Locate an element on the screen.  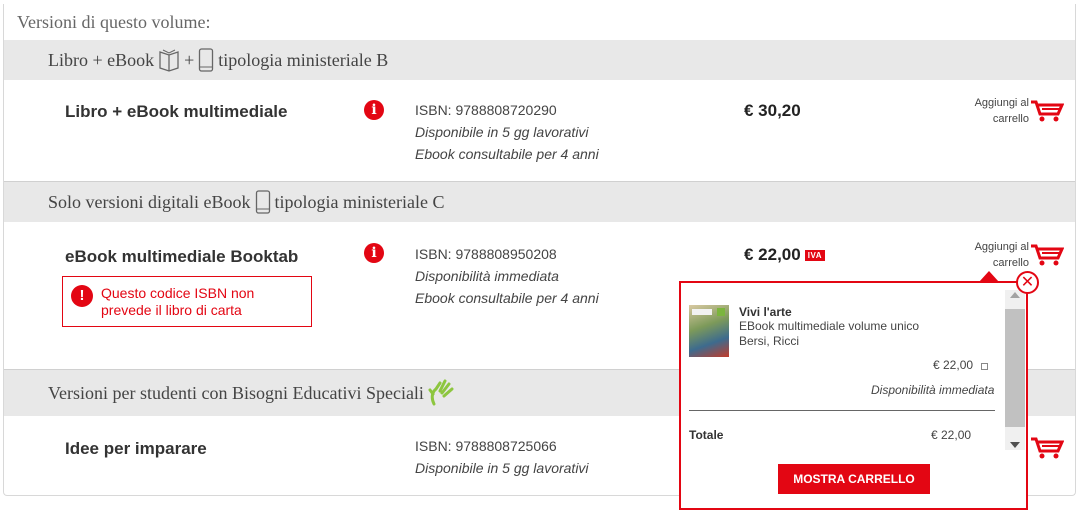
price: € 22,00 IVA is located at coordinates (784, 255).